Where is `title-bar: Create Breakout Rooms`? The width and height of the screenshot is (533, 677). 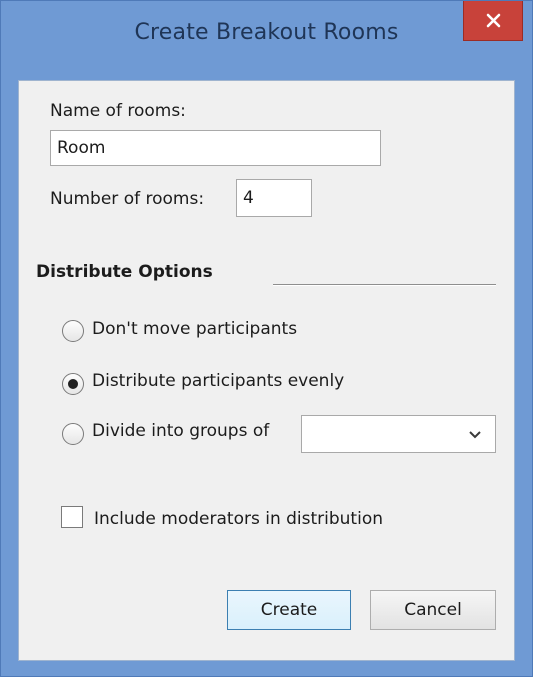
title-bar: Create Breakout Rooms is located at coordinates (266, 40).